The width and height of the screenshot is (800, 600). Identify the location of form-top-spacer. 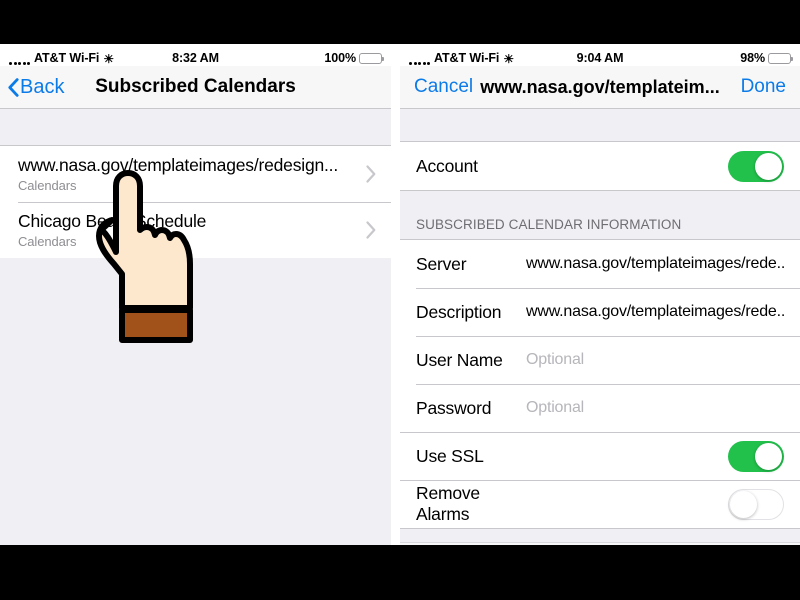
(600, 125).